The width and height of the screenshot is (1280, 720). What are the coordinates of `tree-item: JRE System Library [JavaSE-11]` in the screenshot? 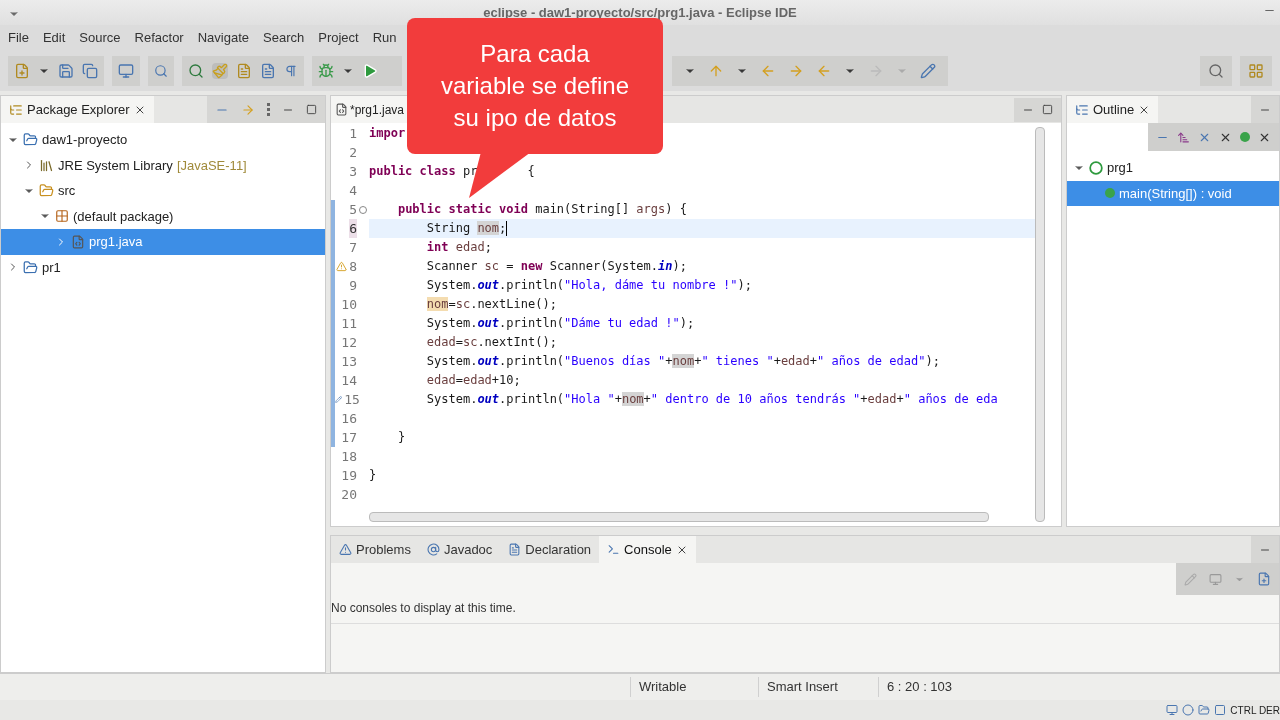 It's located at (163, 165).